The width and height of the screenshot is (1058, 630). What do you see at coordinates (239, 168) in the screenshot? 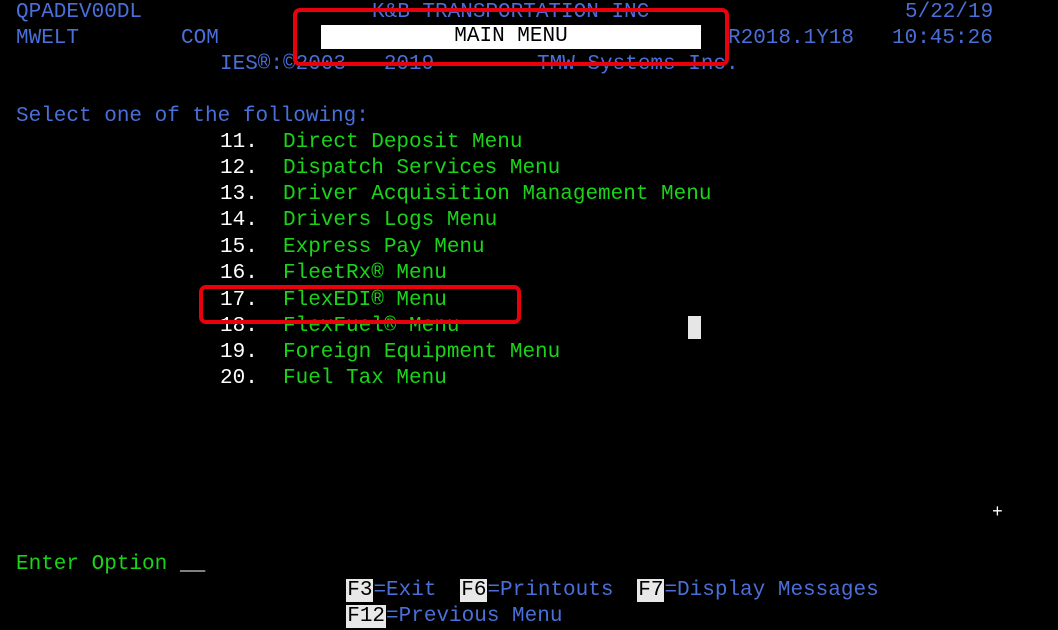
I see `menu-item-number: 12.` at bounding box center [239, 168].